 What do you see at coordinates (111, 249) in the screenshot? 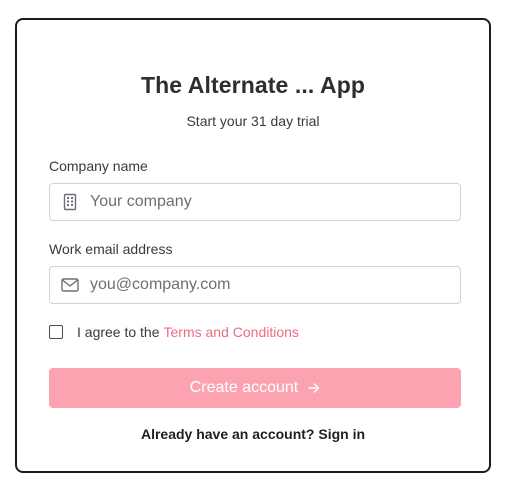
I see `work-email-label: Work email address` at bounding box center [111, 249].